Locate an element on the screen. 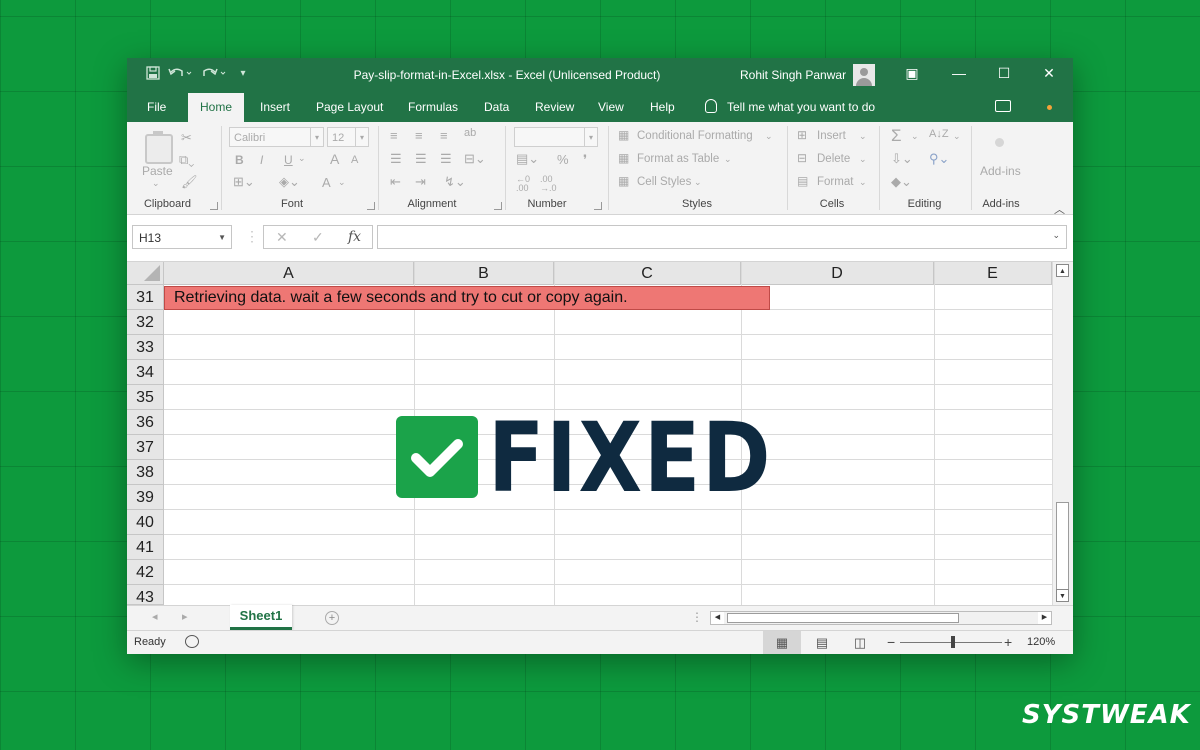  row-header-34: 34 is located at coordinates (145, 372).